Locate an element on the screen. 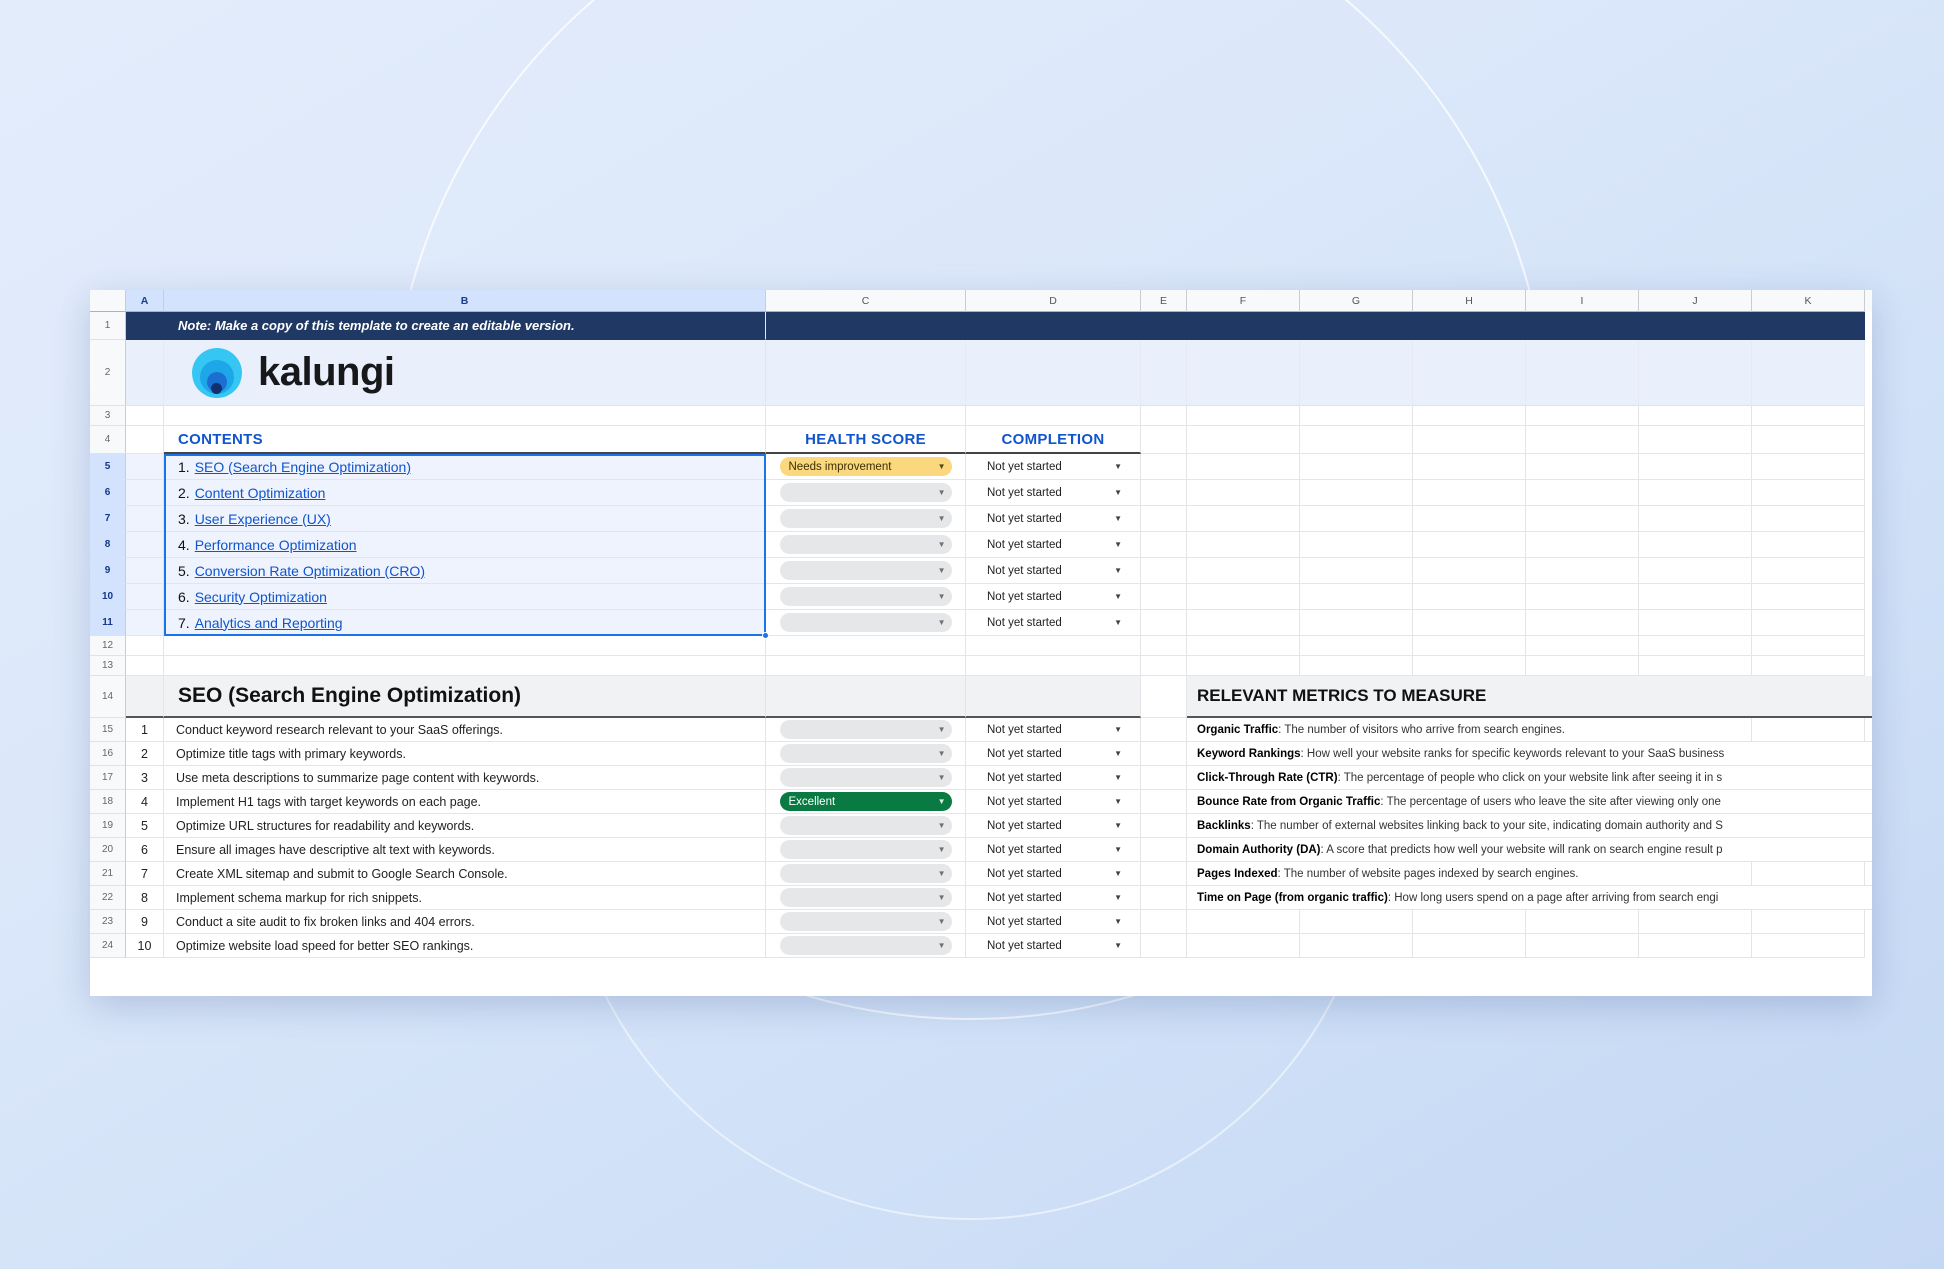  cell-D22: Not yet started ▼ is located at coordinates (1053, 898).